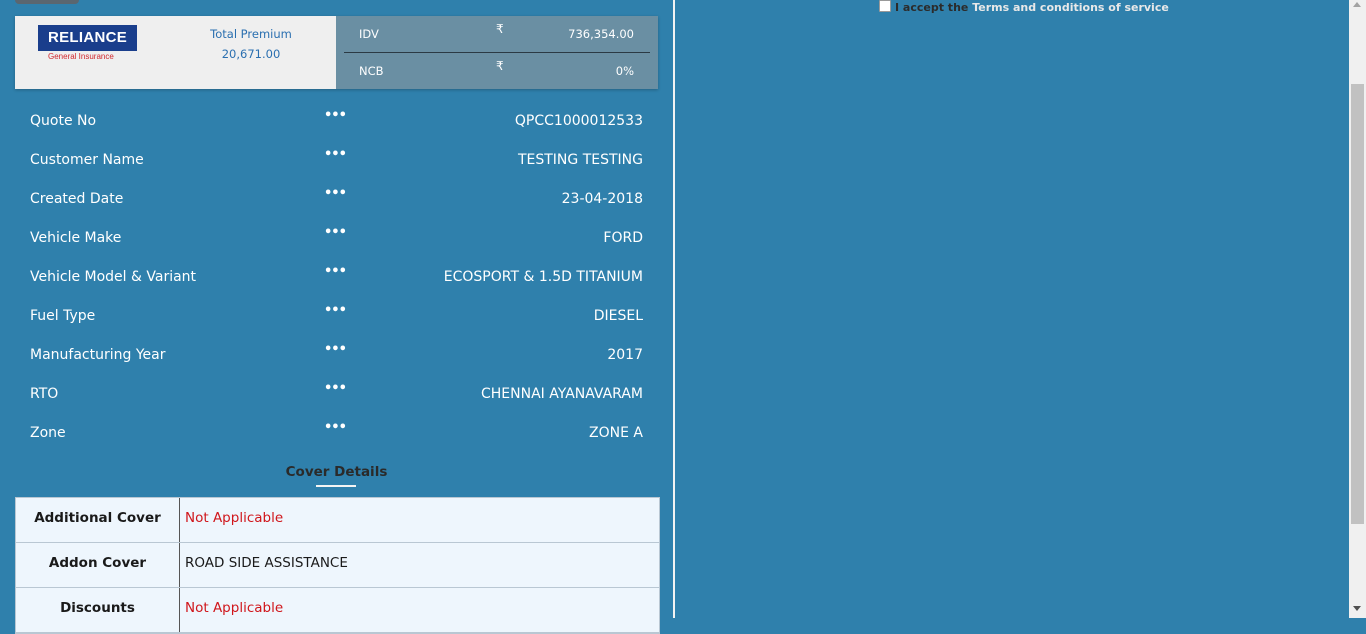 The width and height of the screenshot is (1366, 634). I want to click on detail-label: Created Date, so click(77, 199).